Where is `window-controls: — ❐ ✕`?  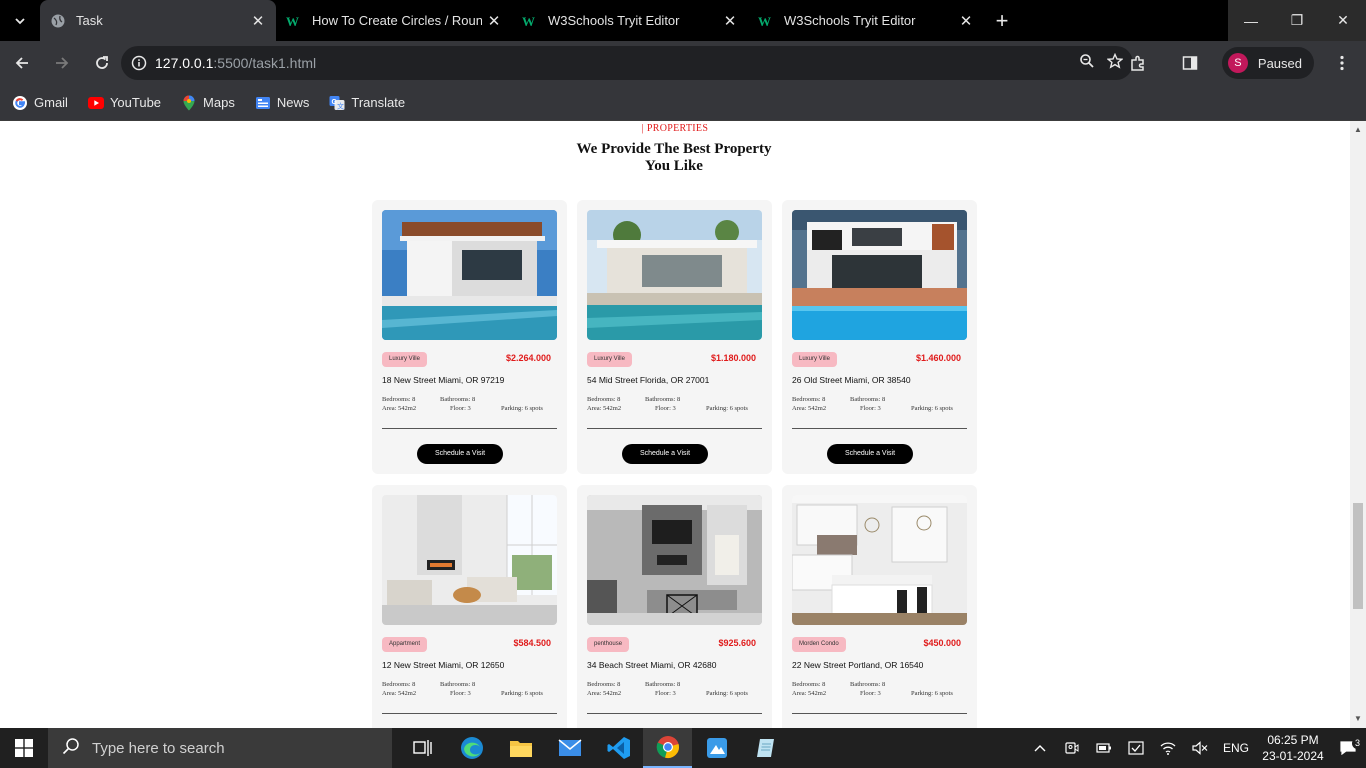 window-controls: — ❐ ✕ is located at coordinates (1297, 20).